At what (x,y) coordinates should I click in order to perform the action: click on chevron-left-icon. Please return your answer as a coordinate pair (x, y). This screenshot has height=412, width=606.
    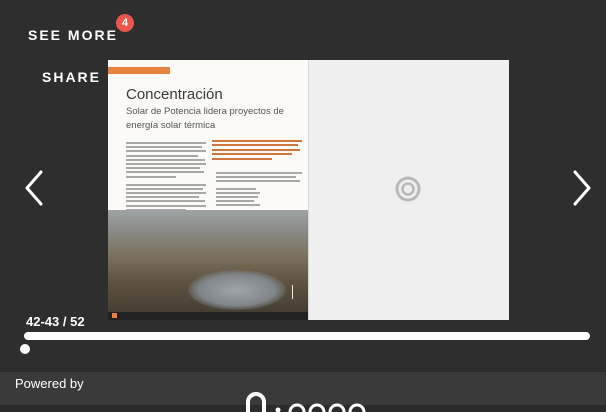
    Looking at the image, I should click on (34, 188).